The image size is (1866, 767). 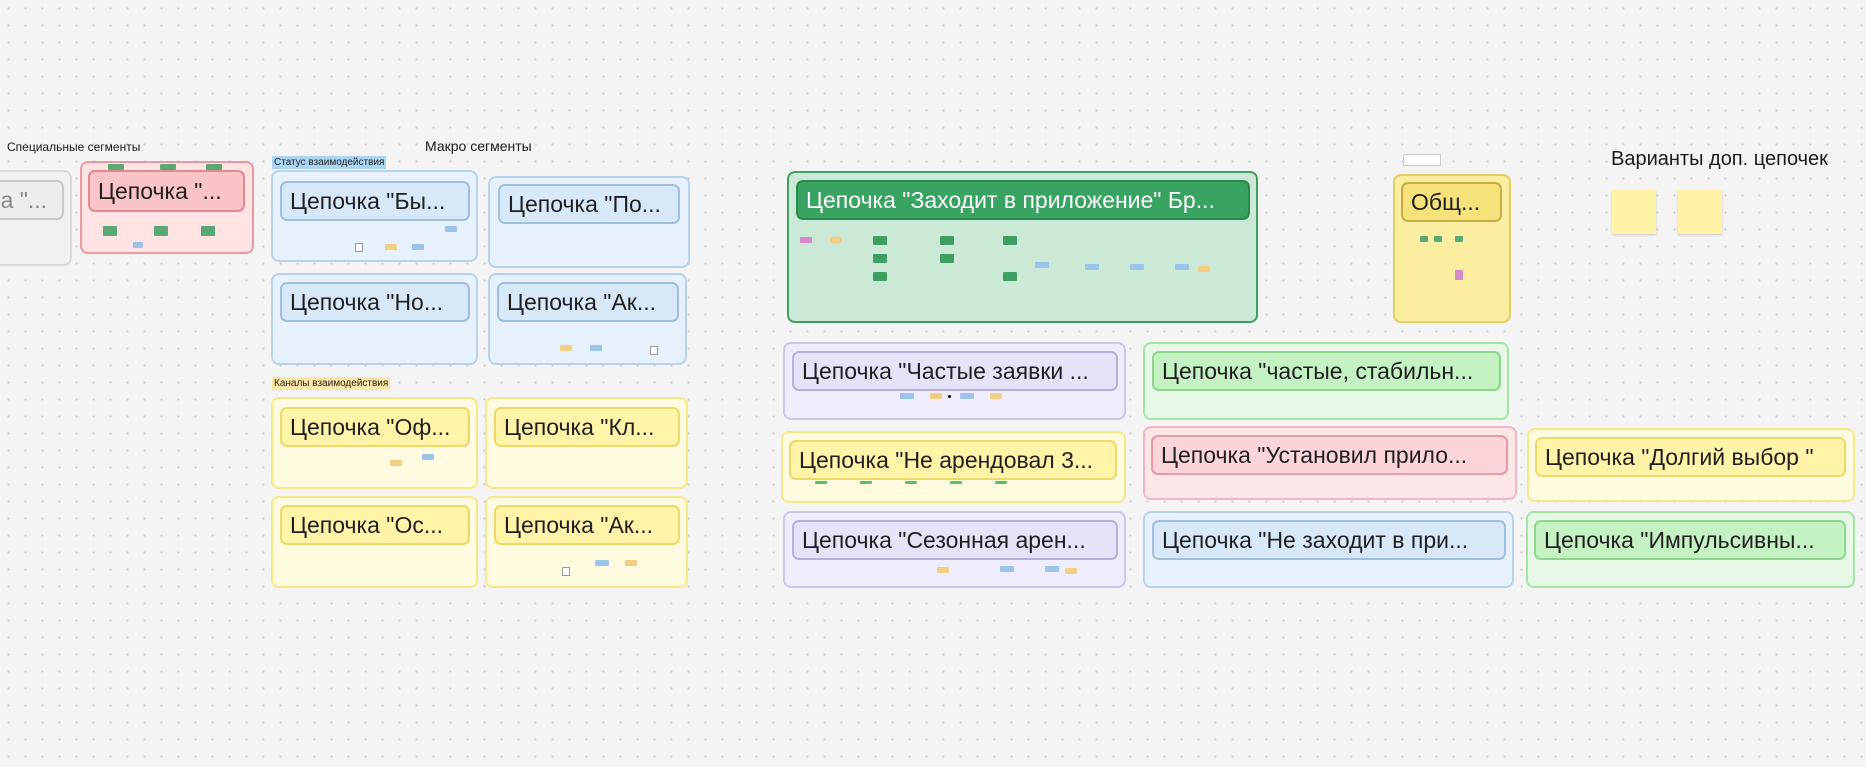 What do you see at coordinates (1719, 159) in the screenshot?
I see `variants-title: Варианты доп. цепочек` at bounding box center [1719, 159].